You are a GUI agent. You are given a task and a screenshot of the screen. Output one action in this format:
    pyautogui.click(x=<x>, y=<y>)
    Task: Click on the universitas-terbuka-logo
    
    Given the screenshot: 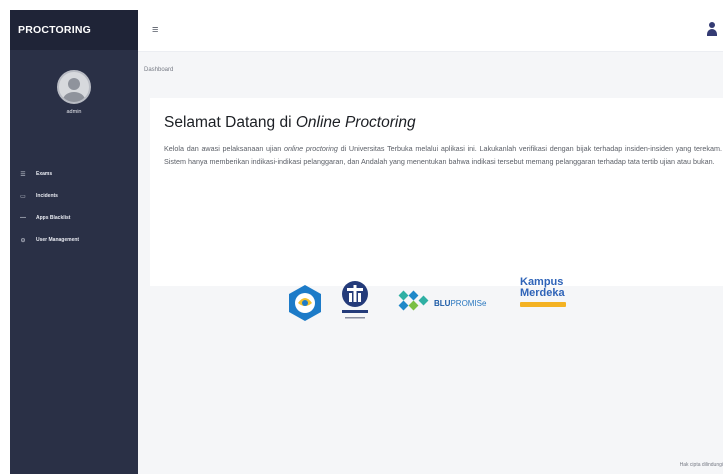 What is the action you would take?
    pyautogui.click(x=355, y=300)
    